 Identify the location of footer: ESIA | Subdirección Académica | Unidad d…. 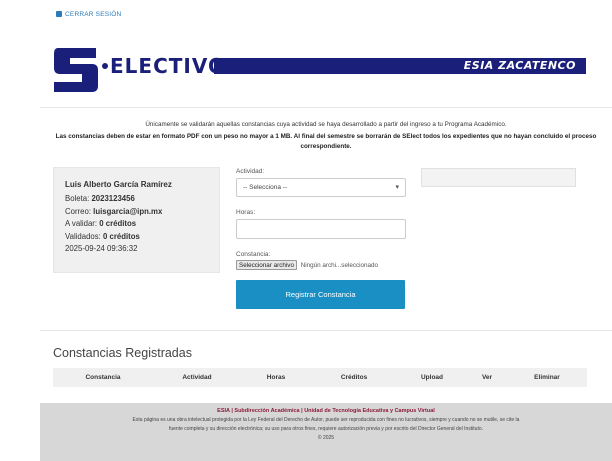
(326, 432).